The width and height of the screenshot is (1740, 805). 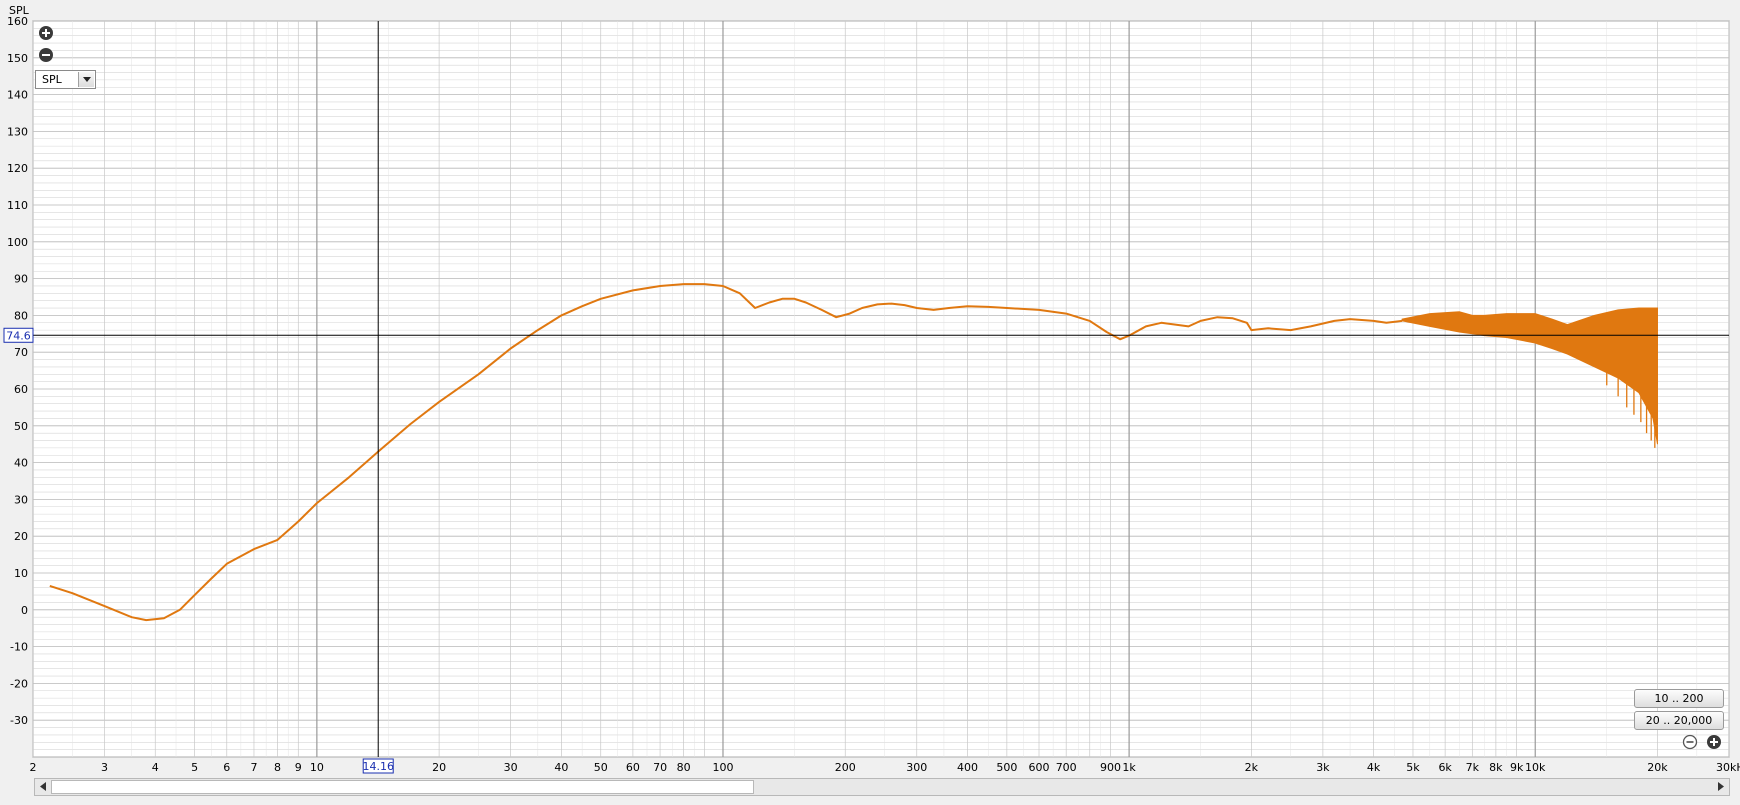 I want to click on x-tick-label: 30, so click(x=511, y=767).